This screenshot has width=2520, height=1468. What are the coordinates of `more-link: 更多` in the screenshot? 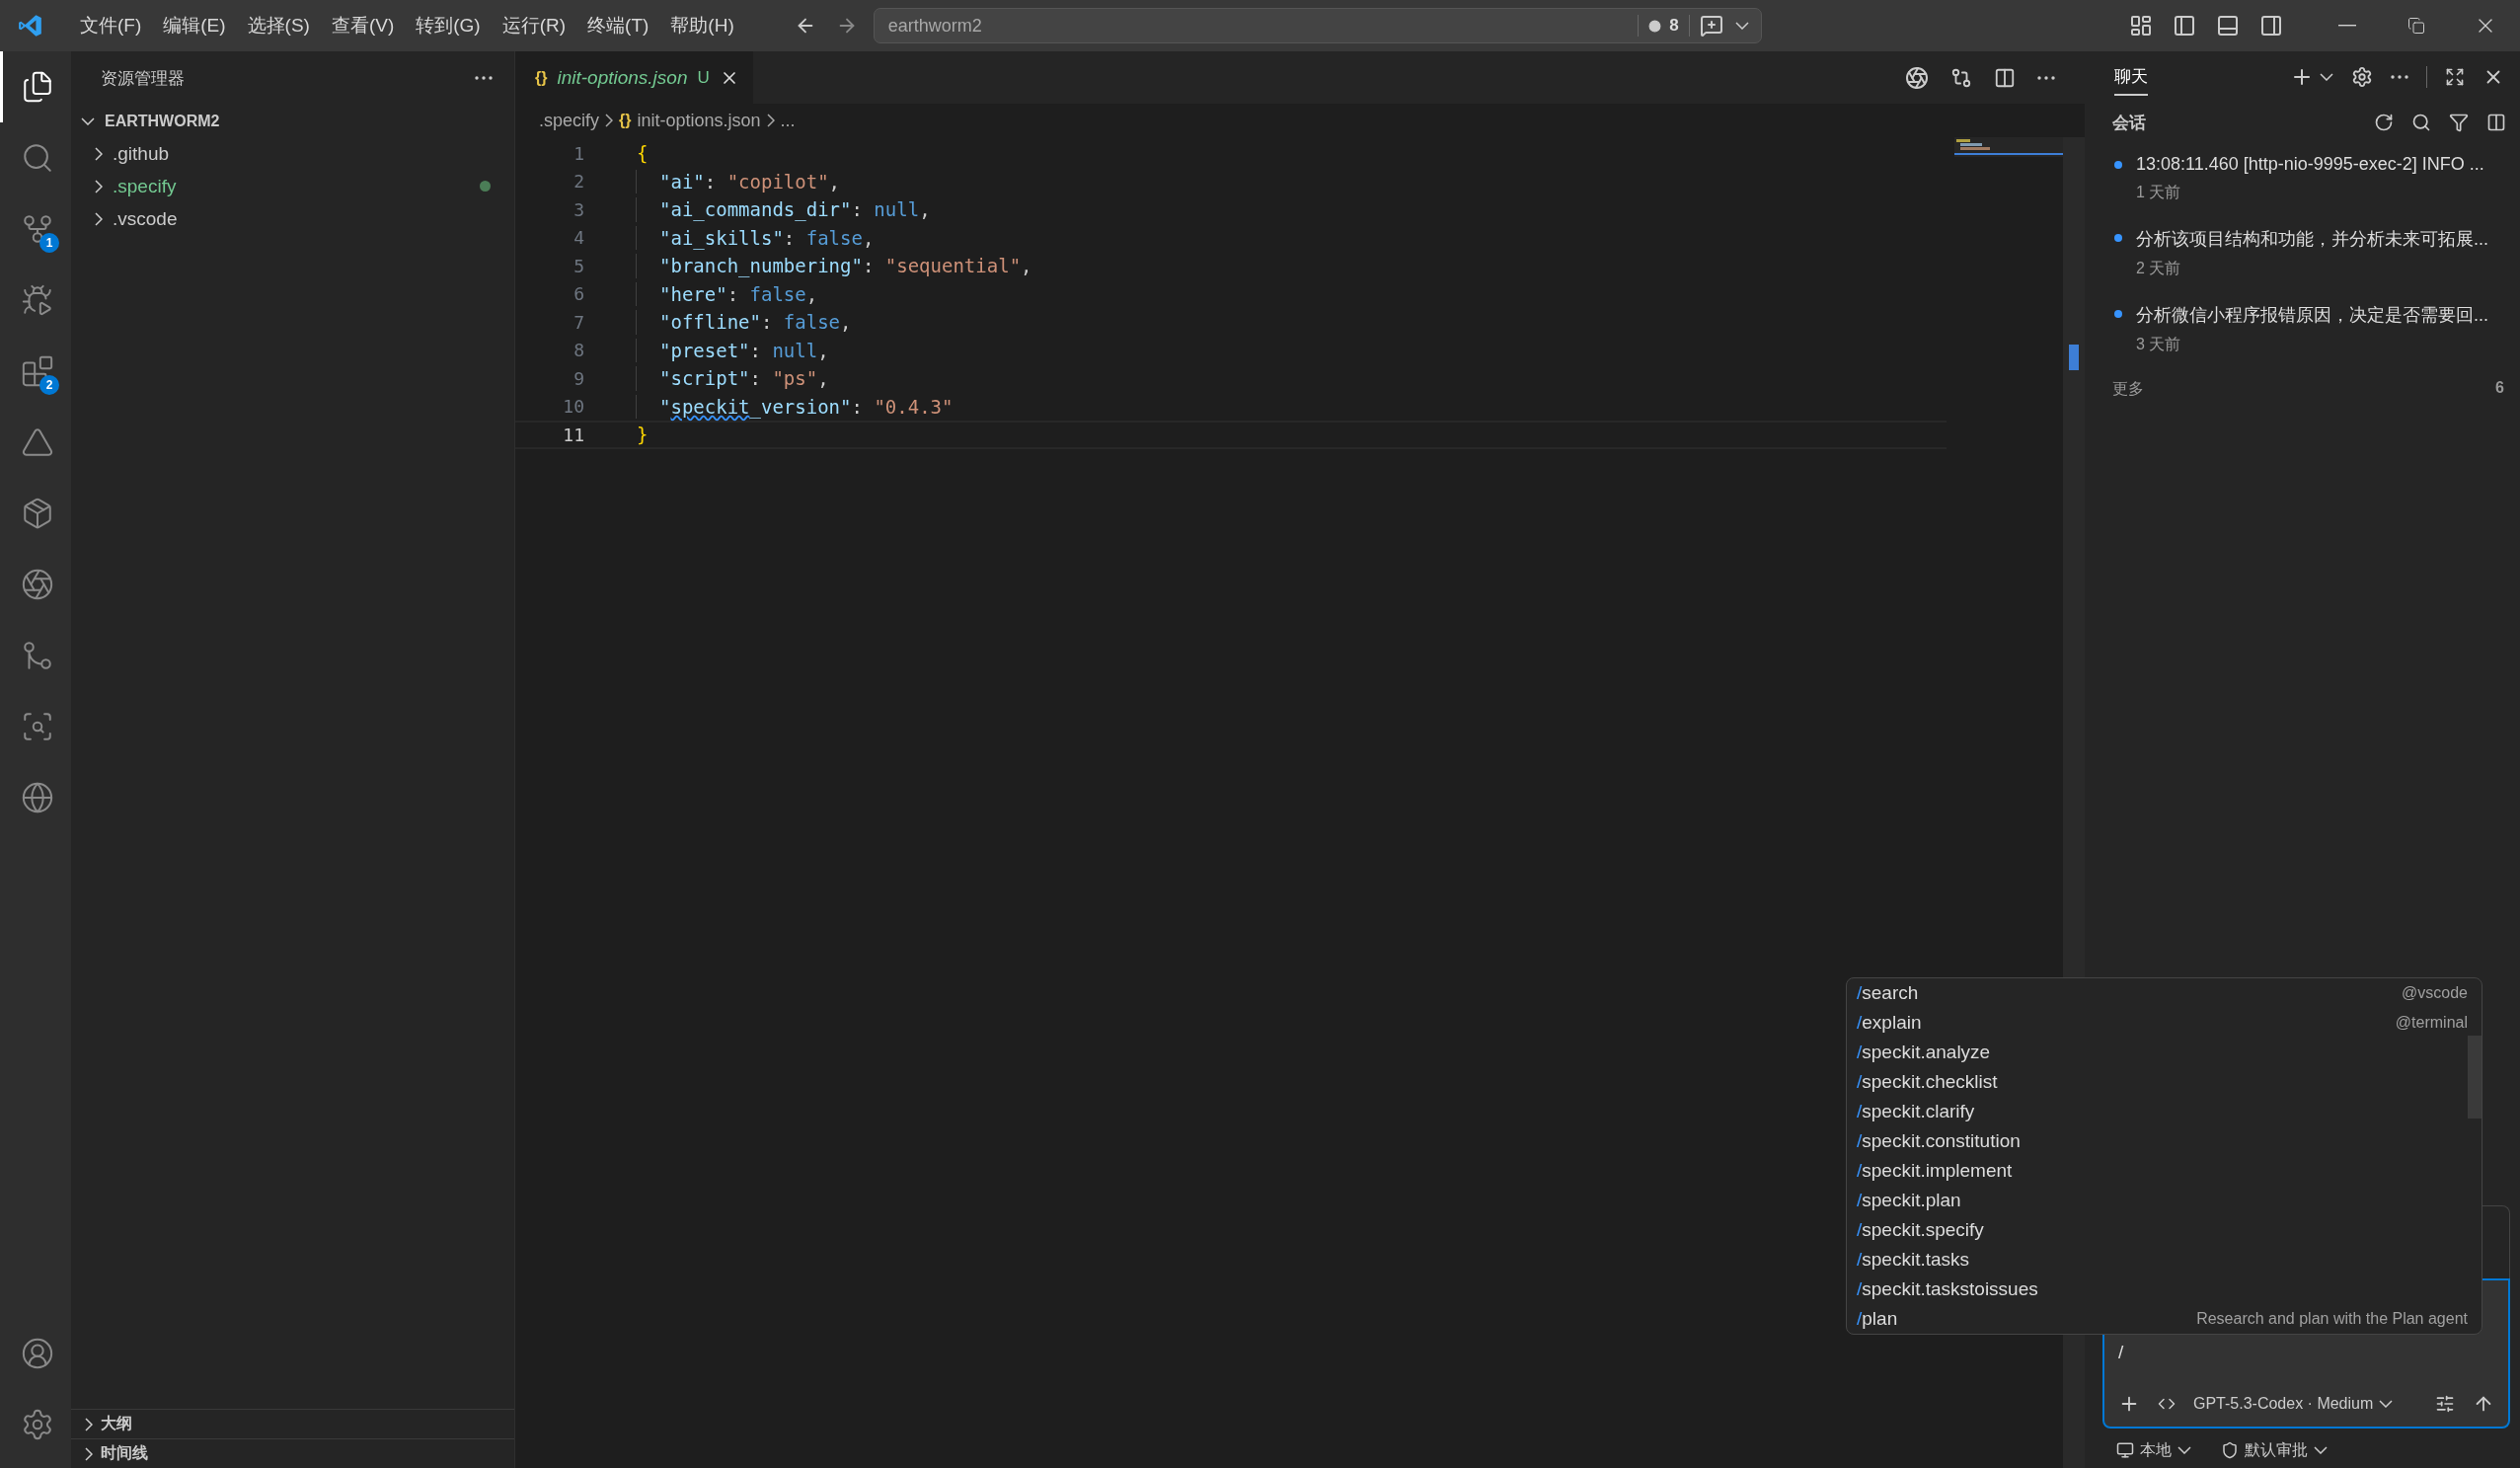 It's located at (2128, 389).